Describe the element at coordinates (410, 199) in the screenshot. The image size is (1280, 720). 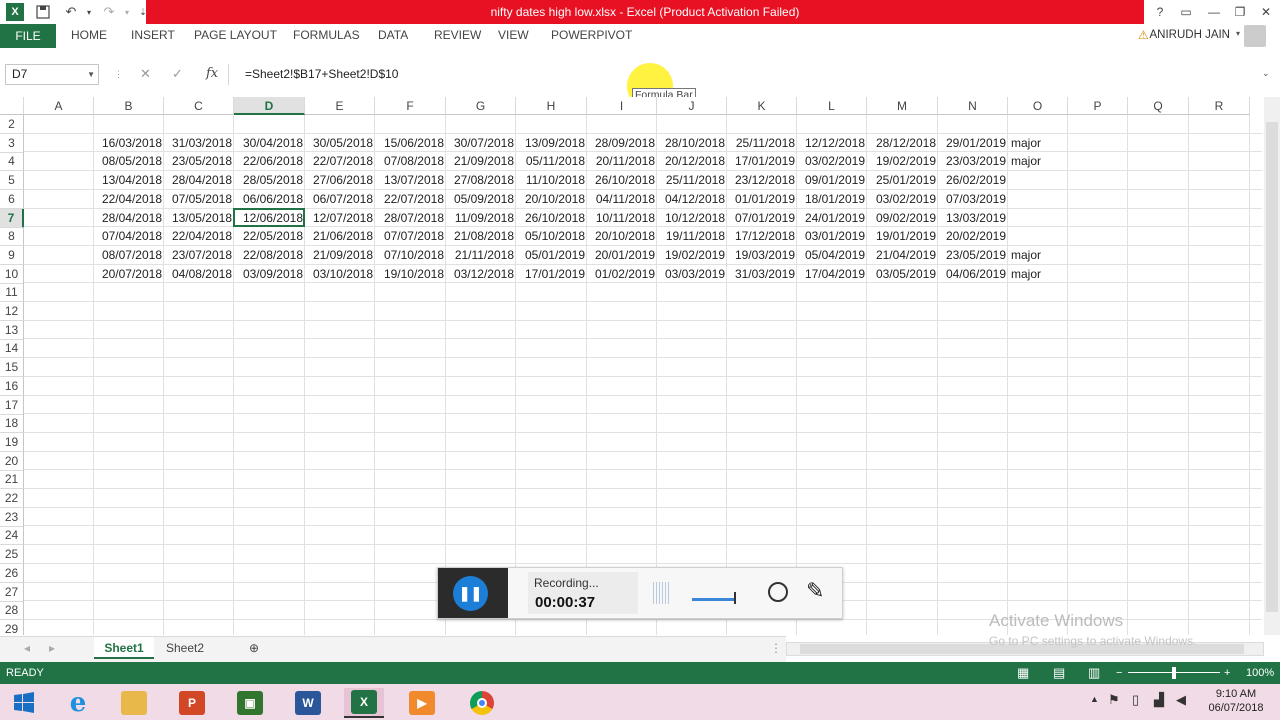
I see `cell-f6: 22/07/2018` at that location.